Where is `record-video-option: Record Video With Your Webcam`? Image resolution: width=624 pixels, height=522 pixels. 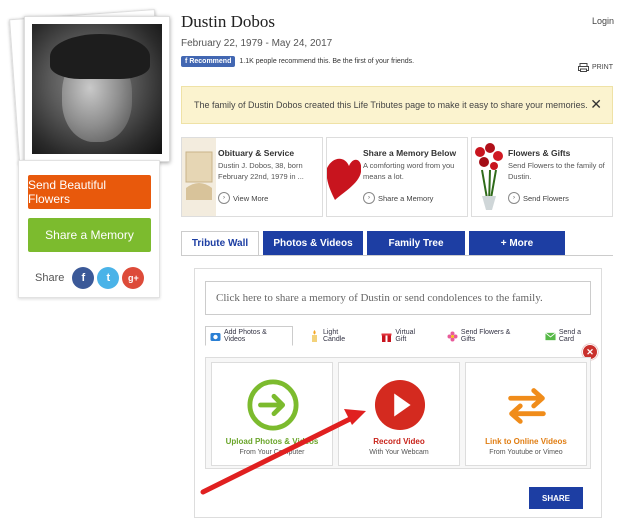
record-video-option: Record Video With Your Webcam is located at coordinates (399, 414).